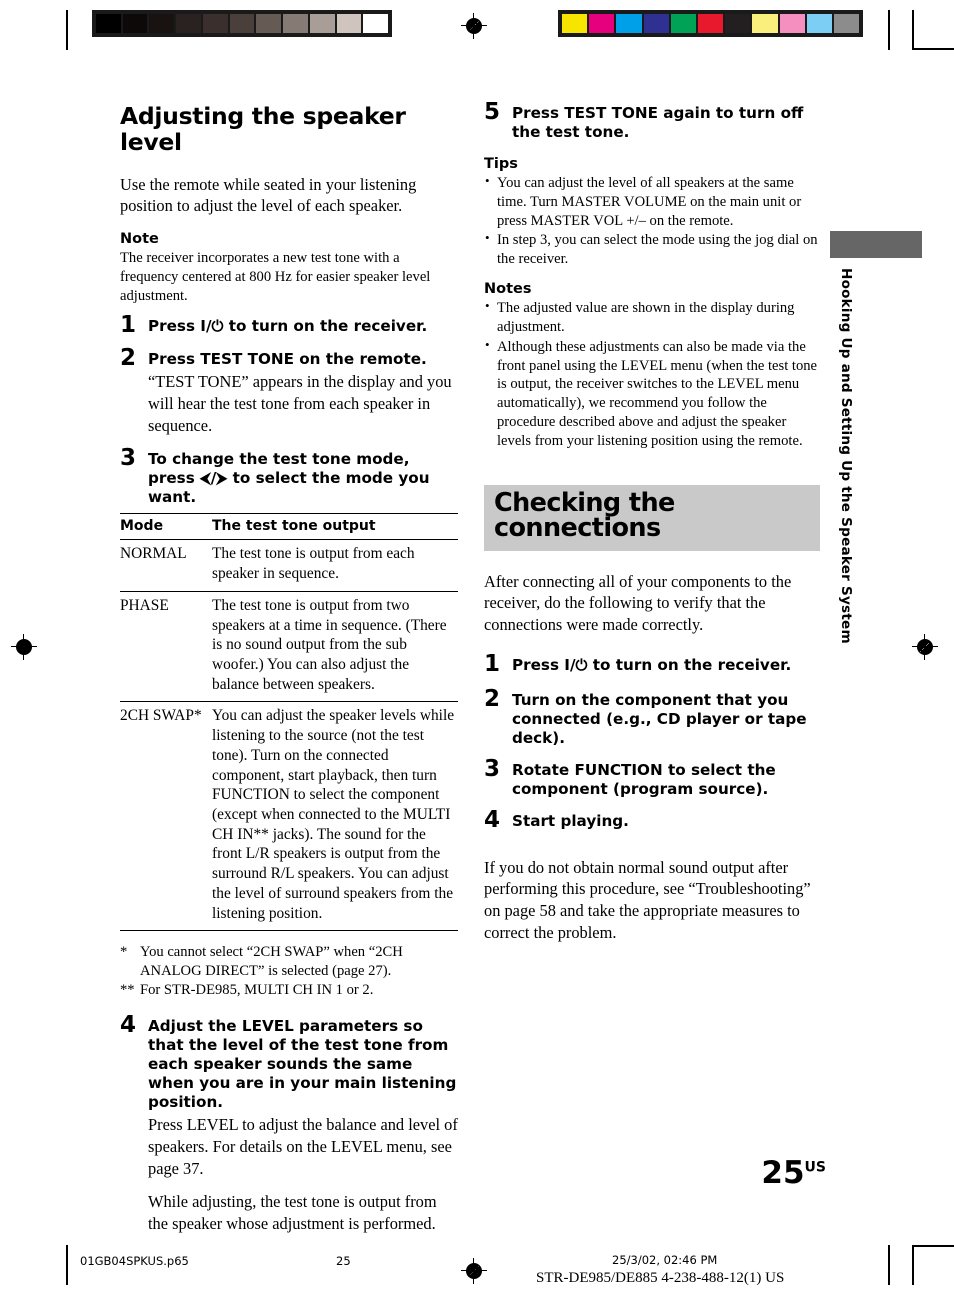 The height and width of the screenshot is (1300, 954). Describe the element at coordinates (343, 1261) in the screenshot. I see `footer-page-number: 25` at that location.